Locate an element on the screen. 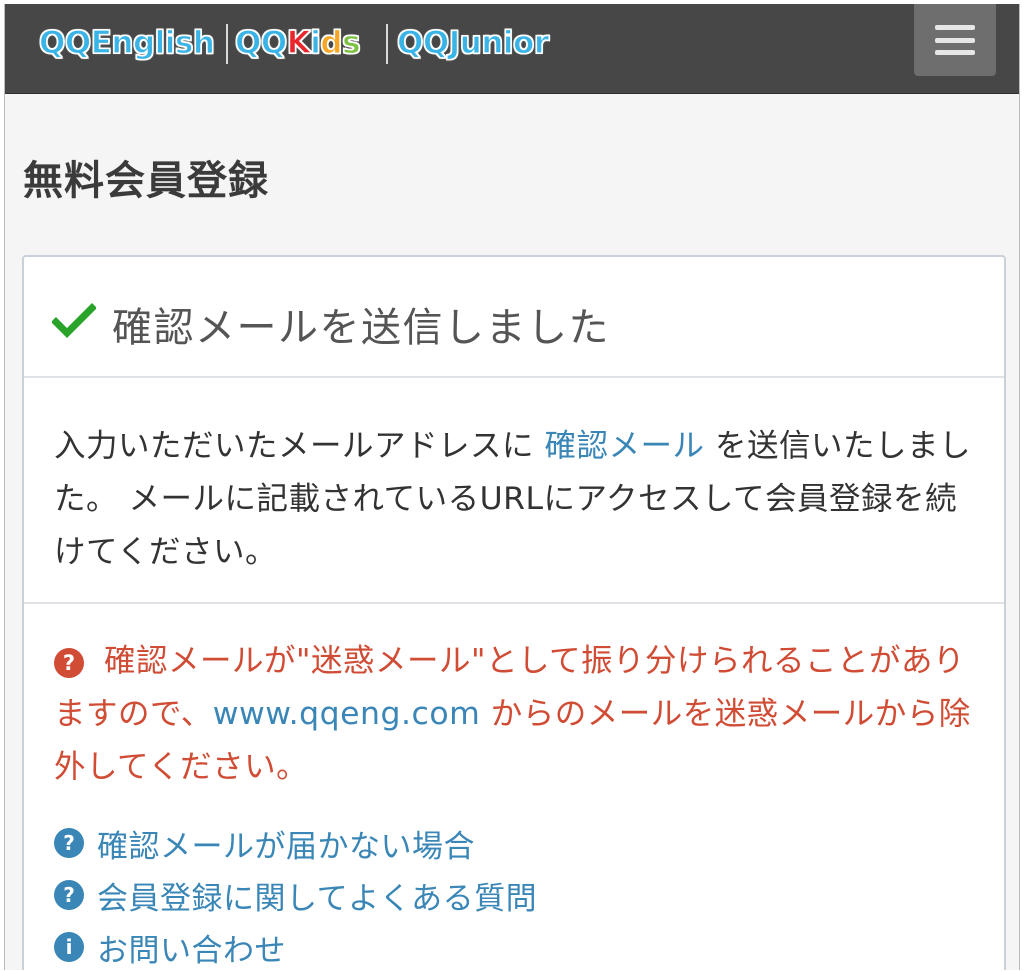 This screenshot has width=1024, height=972. brand-qq-english-logo: QQEnglish is located at coordinates (126, 43).